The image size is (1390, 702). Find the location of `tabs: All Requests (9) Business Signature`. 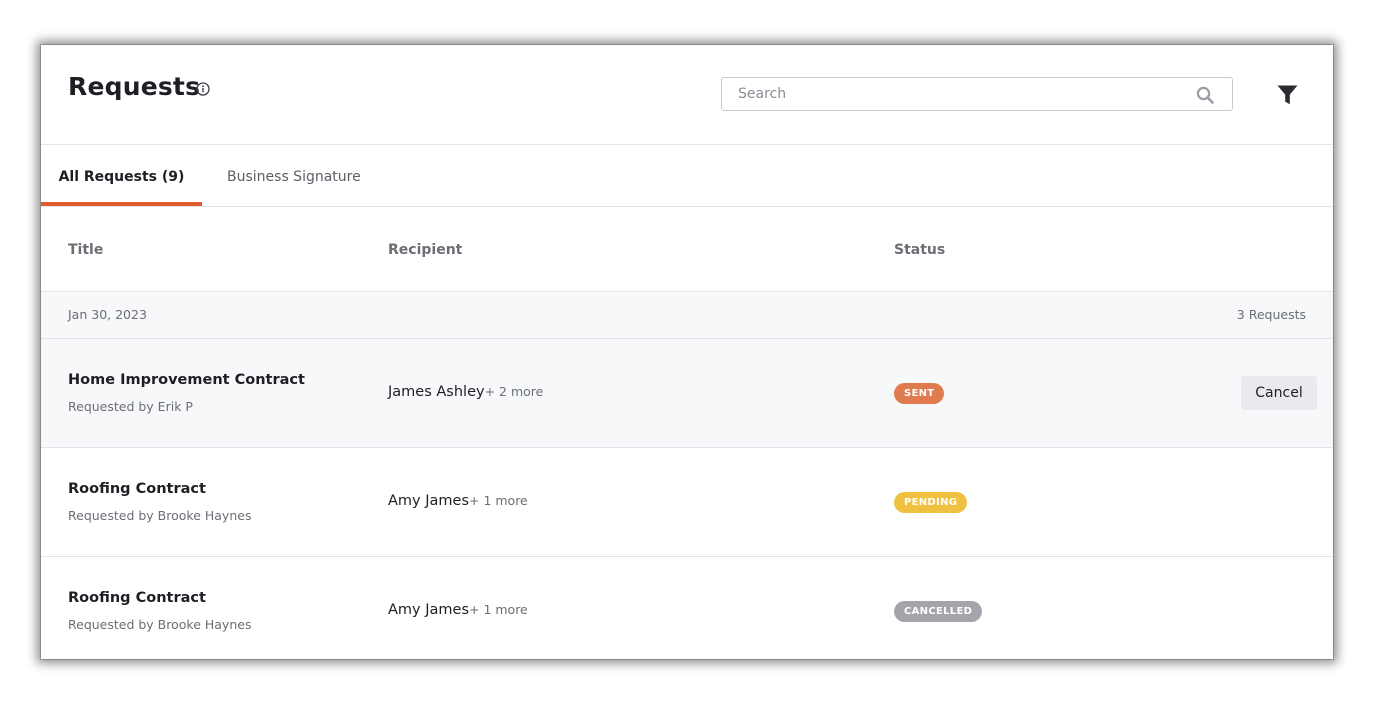

tabs: All Requests (9) Business Signature is located at coordinates (687, 176).